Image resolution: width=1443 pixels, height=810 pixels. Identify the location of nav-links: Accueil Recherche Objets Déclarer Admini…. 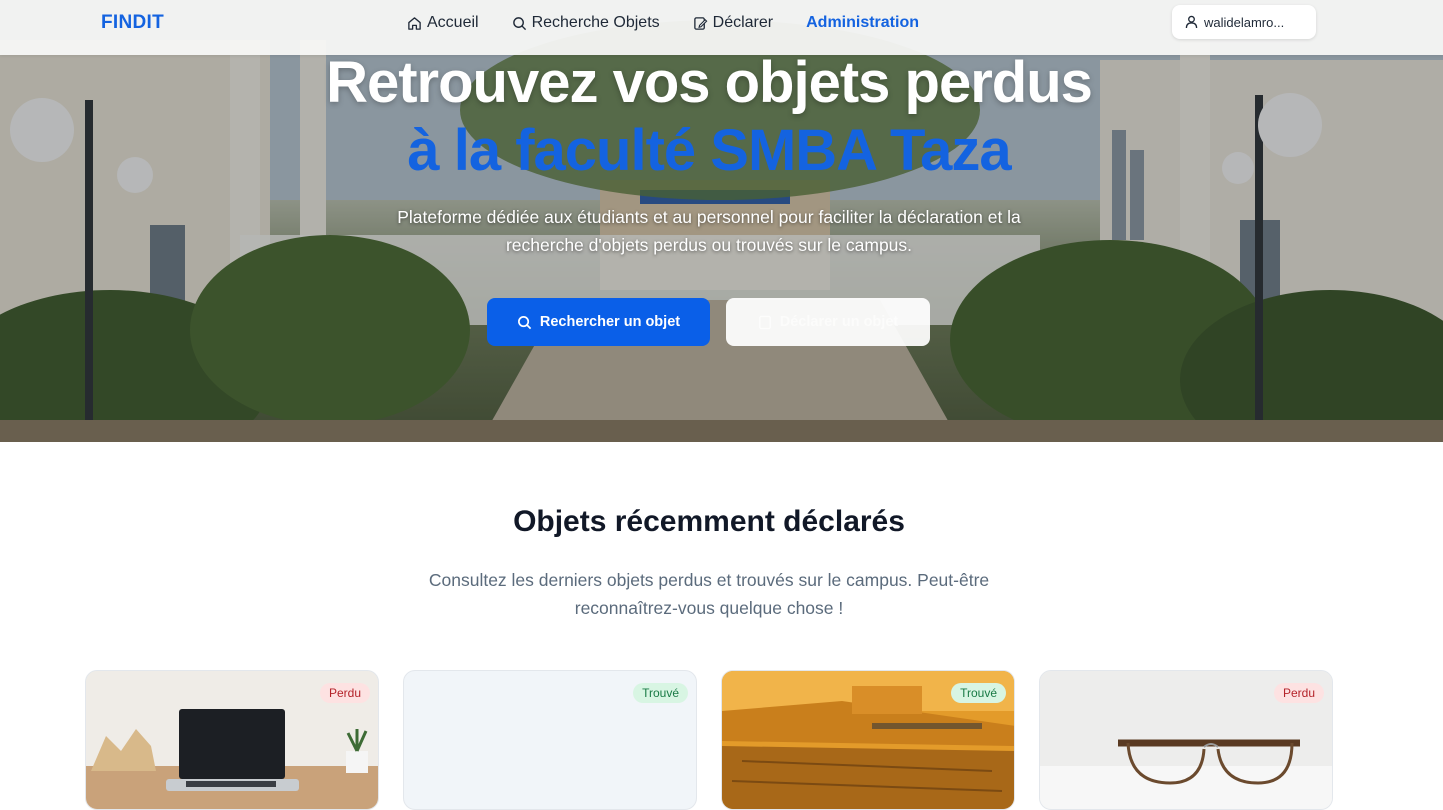
(679, 23).